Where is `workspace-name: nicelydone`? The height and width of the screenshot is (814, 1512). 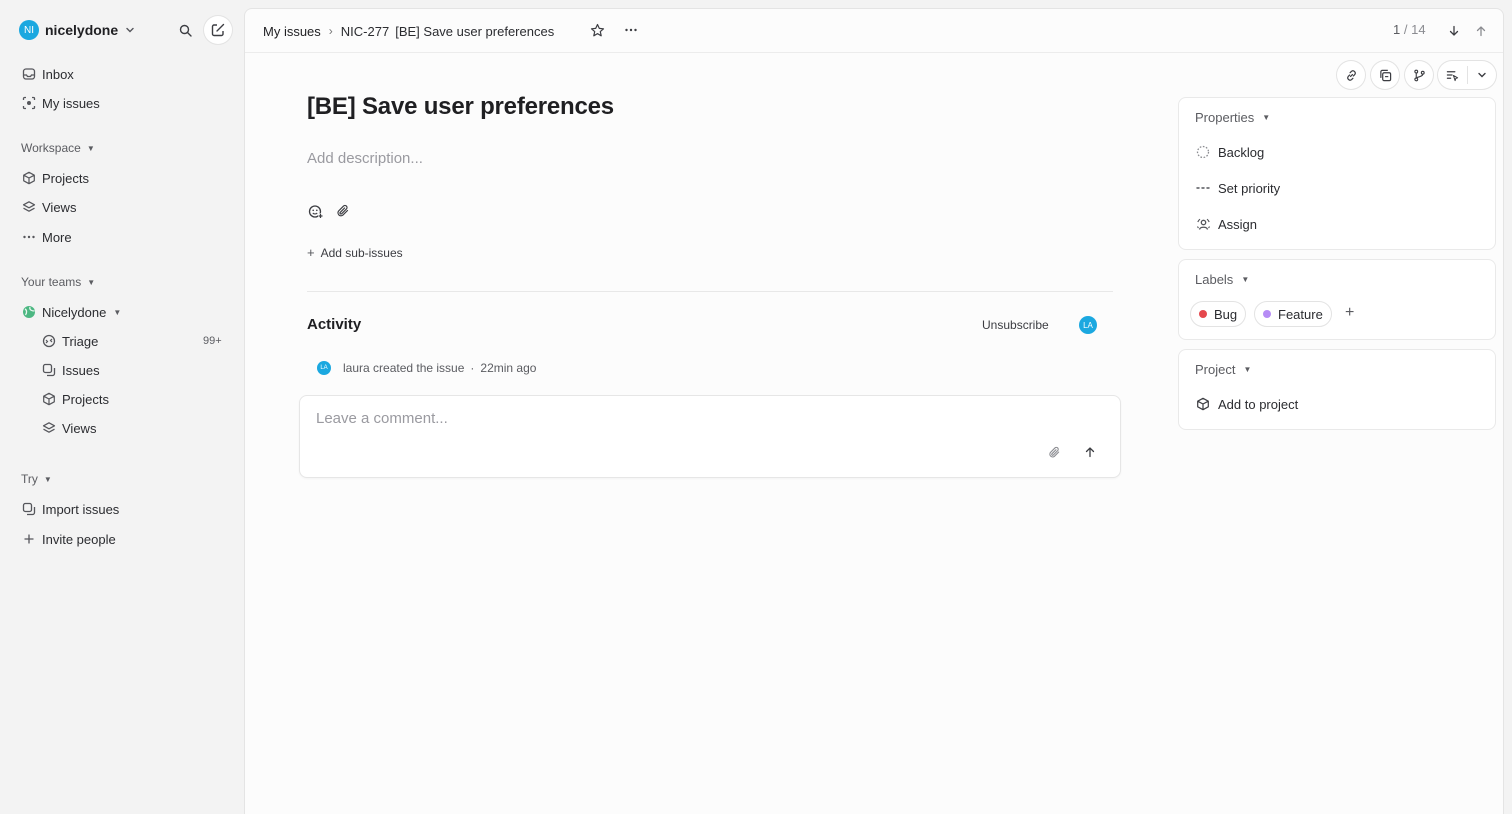 workspace-name: nicelydone is located at coordinates (82, 30).